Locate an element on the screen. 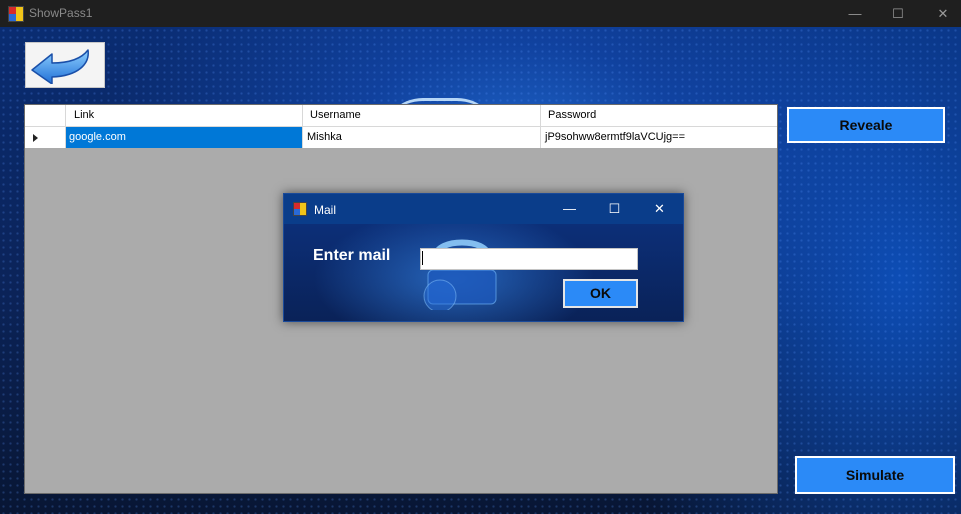 This screenshot has height=514, width=961. back-button is located at coordinates (65, 65).